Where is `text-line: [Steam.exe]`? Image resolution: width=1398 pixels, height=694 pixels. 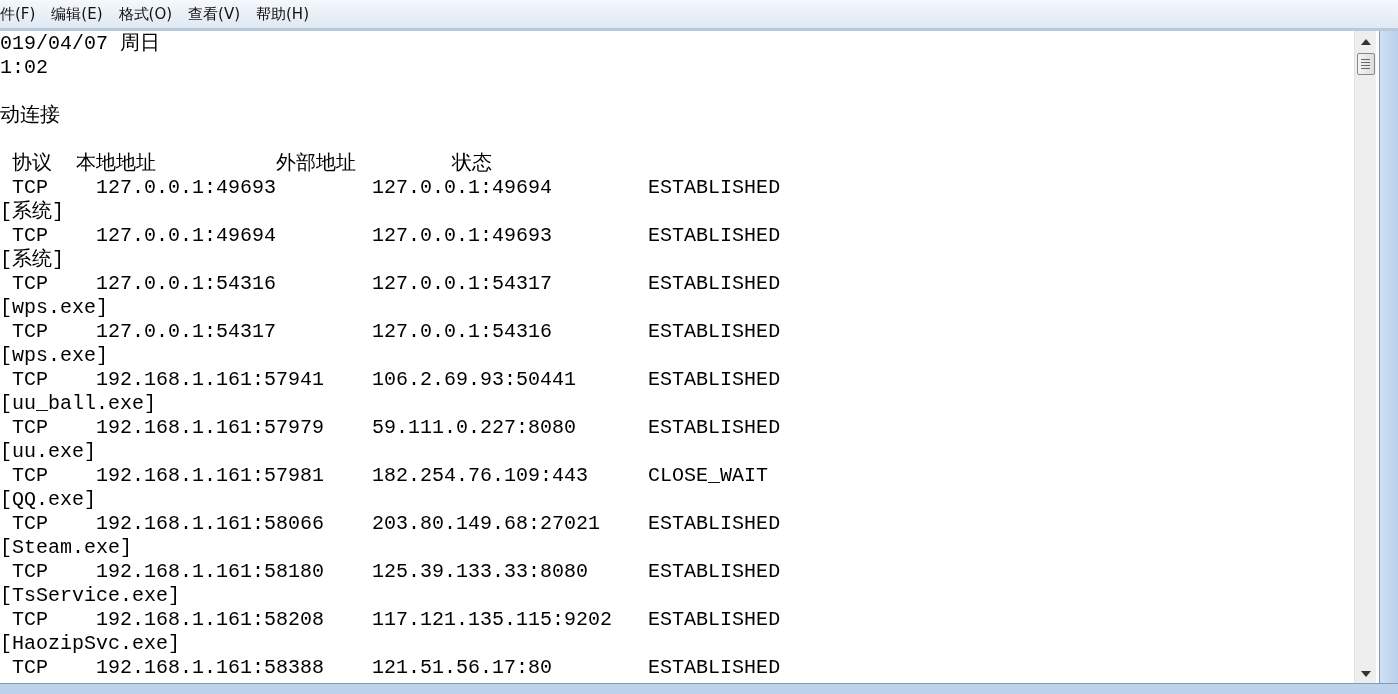 text-line: [Steam.exe] is located at coordinates (67, 548).